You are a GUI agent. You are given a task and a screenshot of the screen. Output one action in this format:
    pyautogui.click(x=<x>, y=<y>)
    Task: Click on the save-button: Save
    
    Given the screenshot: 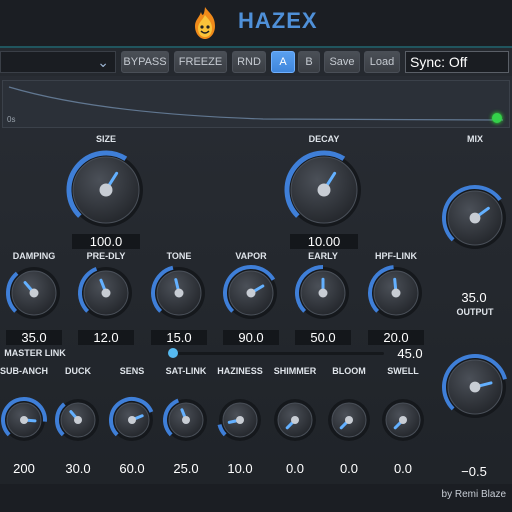 What is the action you would take?
    pyautogui.click(x=342, y=62)
    